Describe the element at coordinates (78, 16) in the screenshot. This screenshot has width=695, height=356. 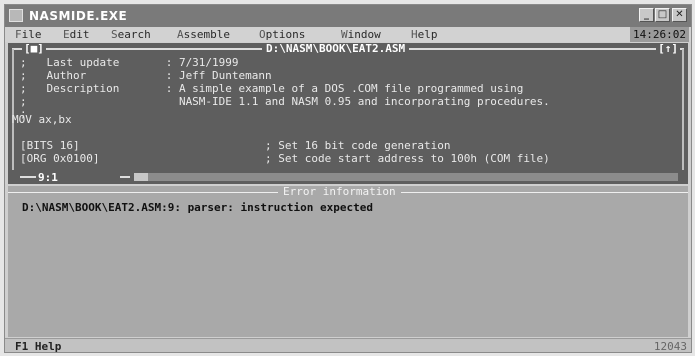
I see `window-title: NASMIDE.EXE` at that location.